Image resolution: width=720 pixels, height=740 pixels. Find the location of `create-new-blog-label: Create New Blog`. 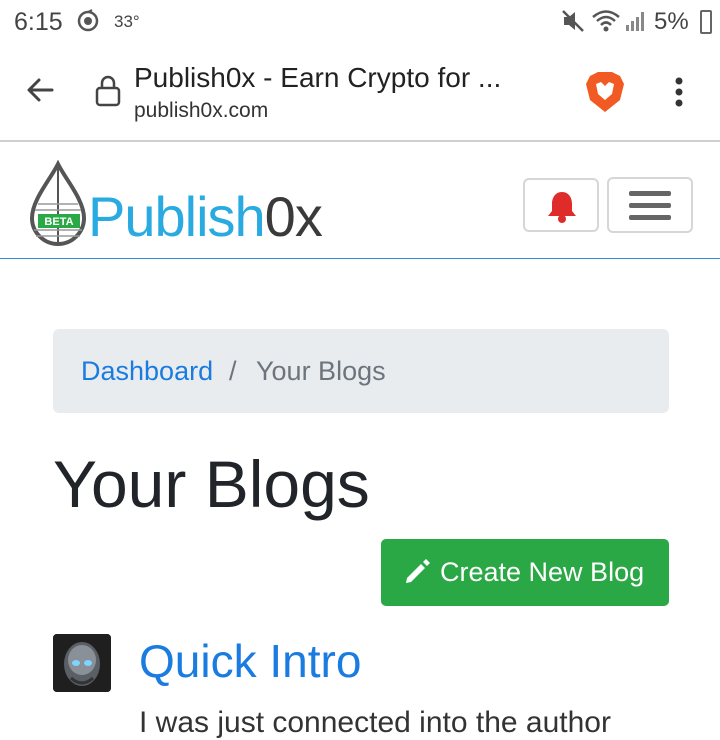

create-new-blog-label: Create New Blog is located at coordinates (542, 572).